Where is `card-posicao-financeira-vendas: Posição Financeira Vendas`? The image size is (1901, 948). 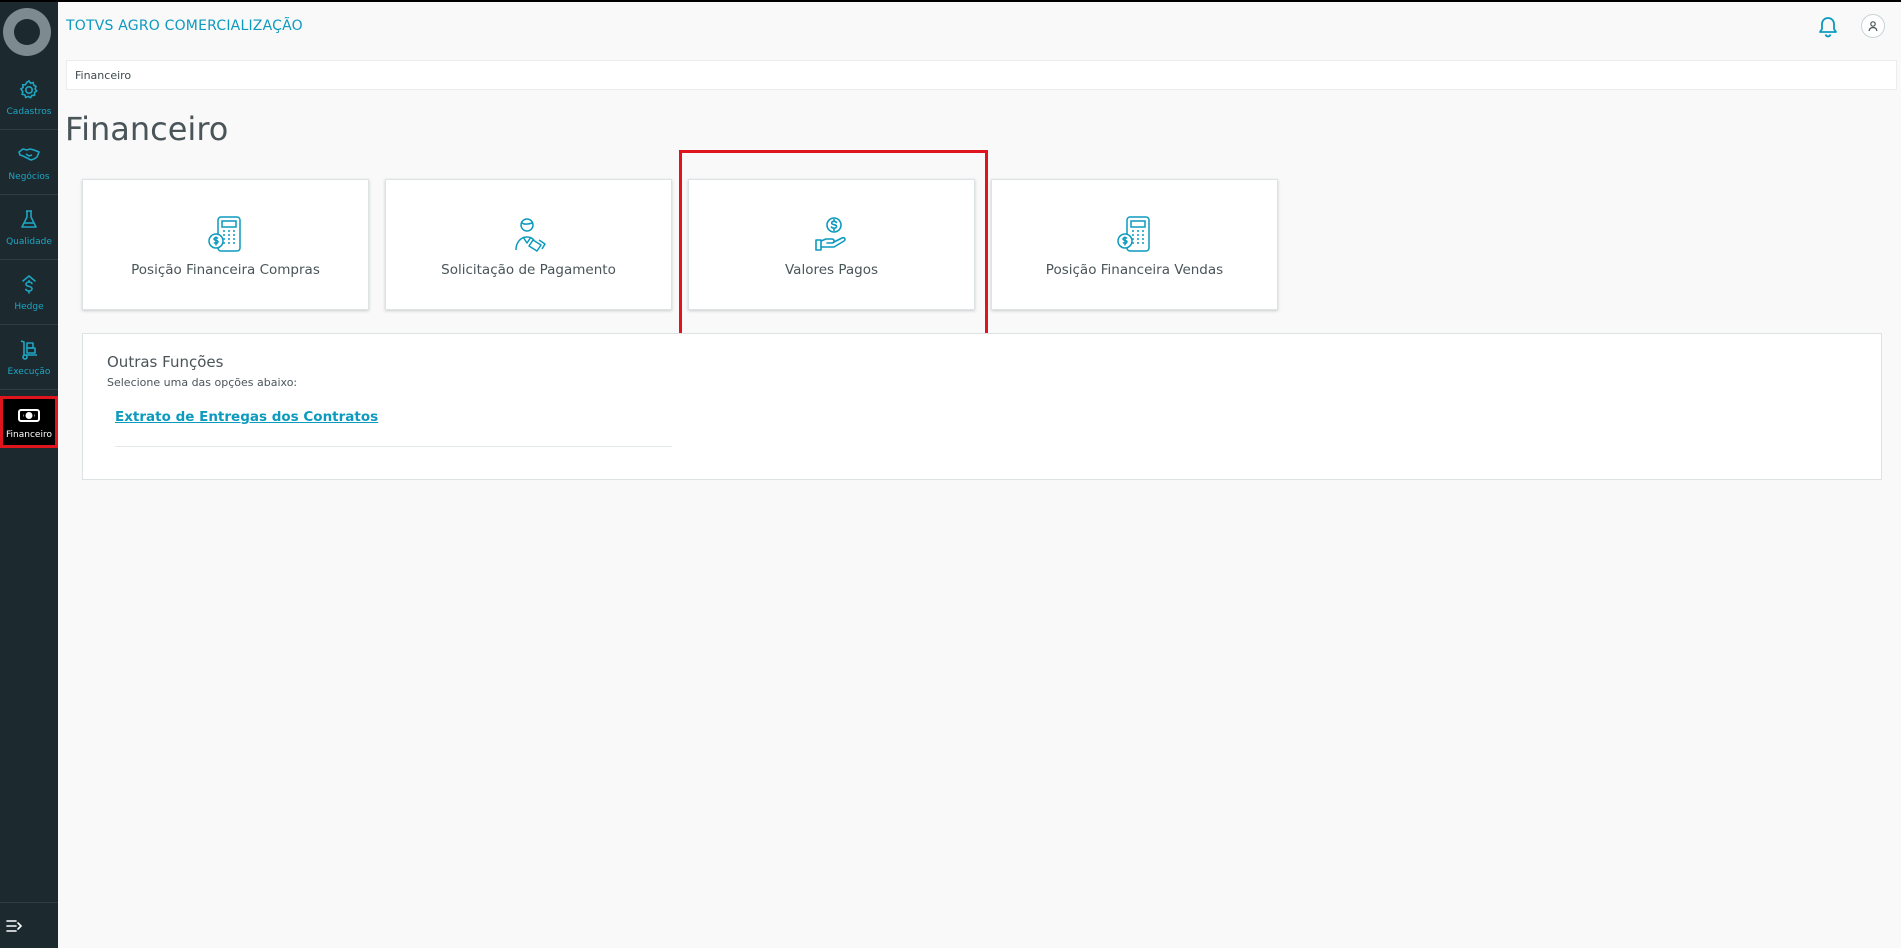
card-posicao-financeira-vendas: Posição Financeira Vendas is located at coordinates (1134, 244).